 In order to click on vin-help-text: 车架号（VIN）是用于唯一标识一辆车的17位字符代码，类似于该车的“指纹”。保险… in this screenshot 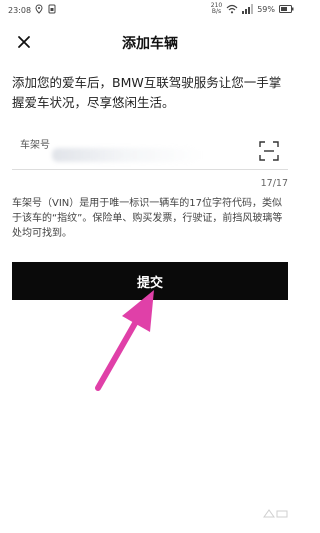, I will do `click(147, 218)`.